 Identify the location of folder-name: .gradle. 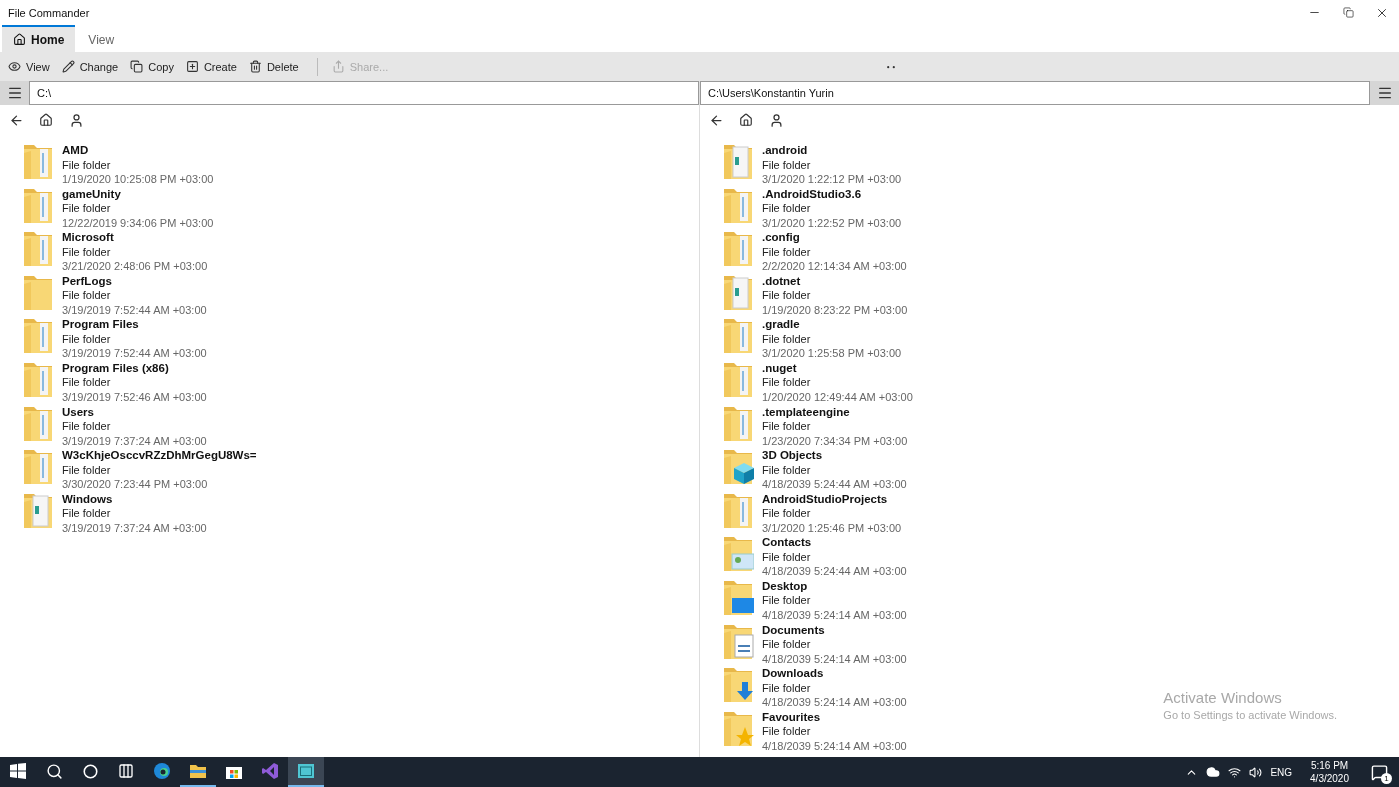
(832, 324).